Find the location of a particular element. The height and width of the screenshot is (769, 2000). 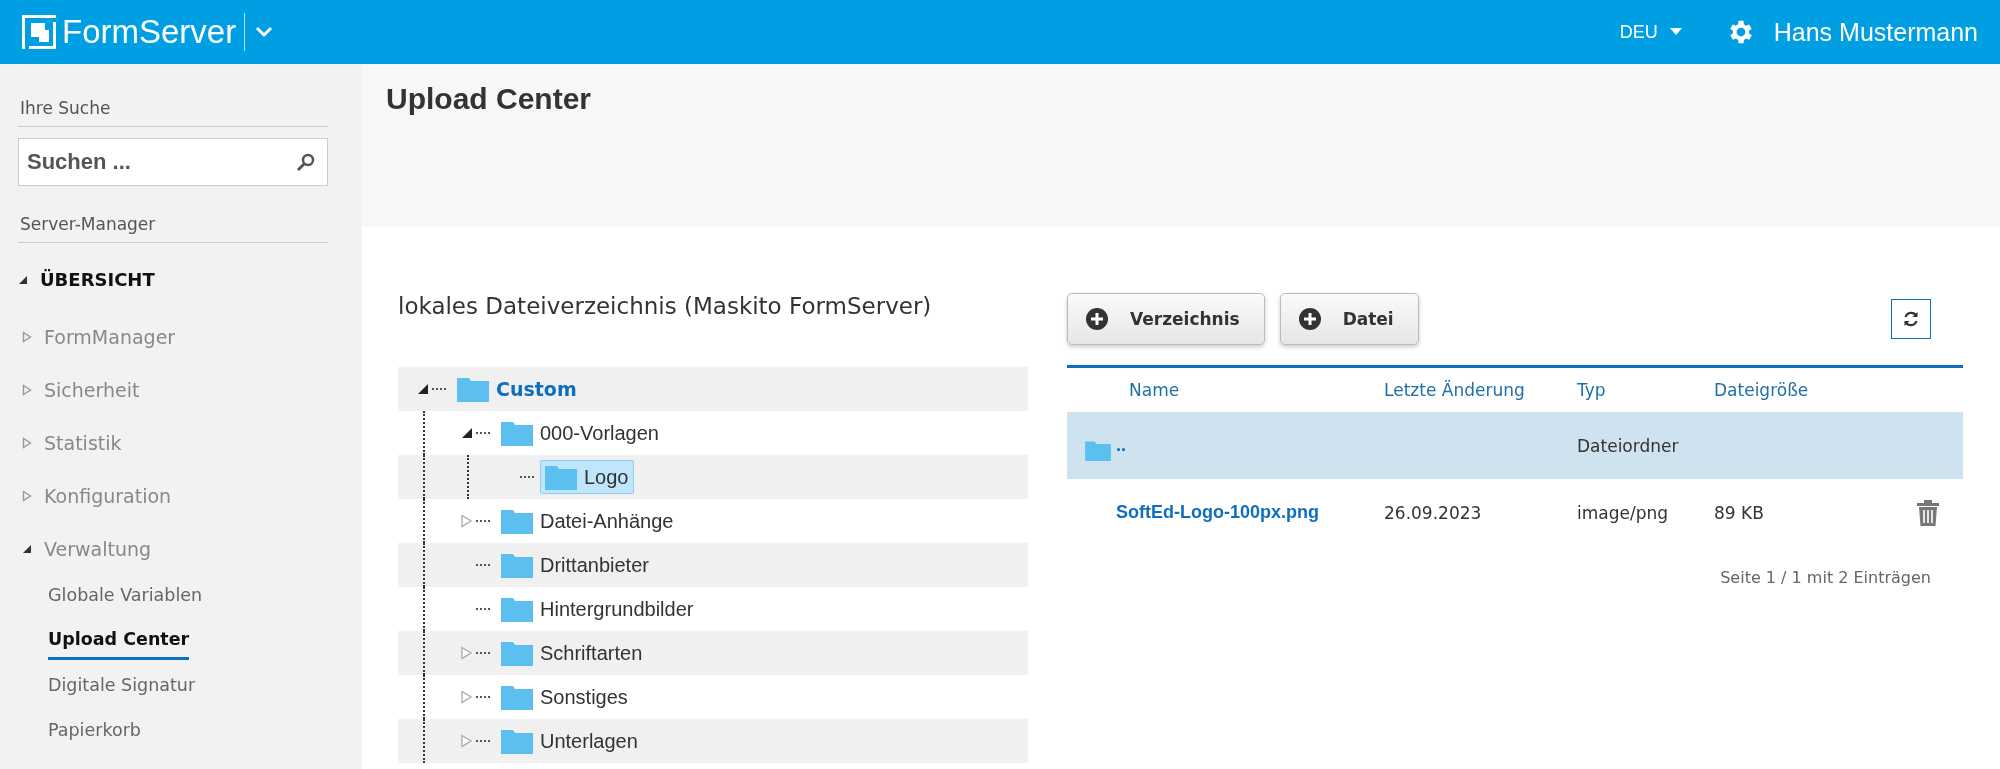

caret-icon is located at coordinates (1675, 32).